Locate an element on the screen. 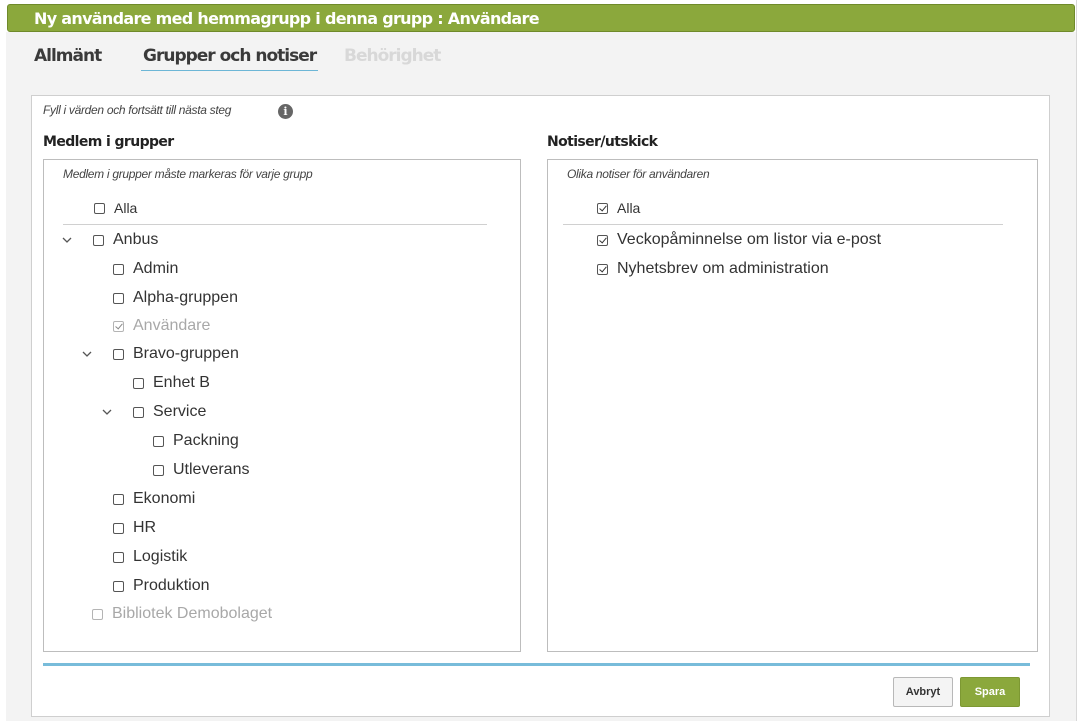 The width and height of the screenshot is (1090, 721). groups-all-row: Alla is located at coordinates (115, 208).